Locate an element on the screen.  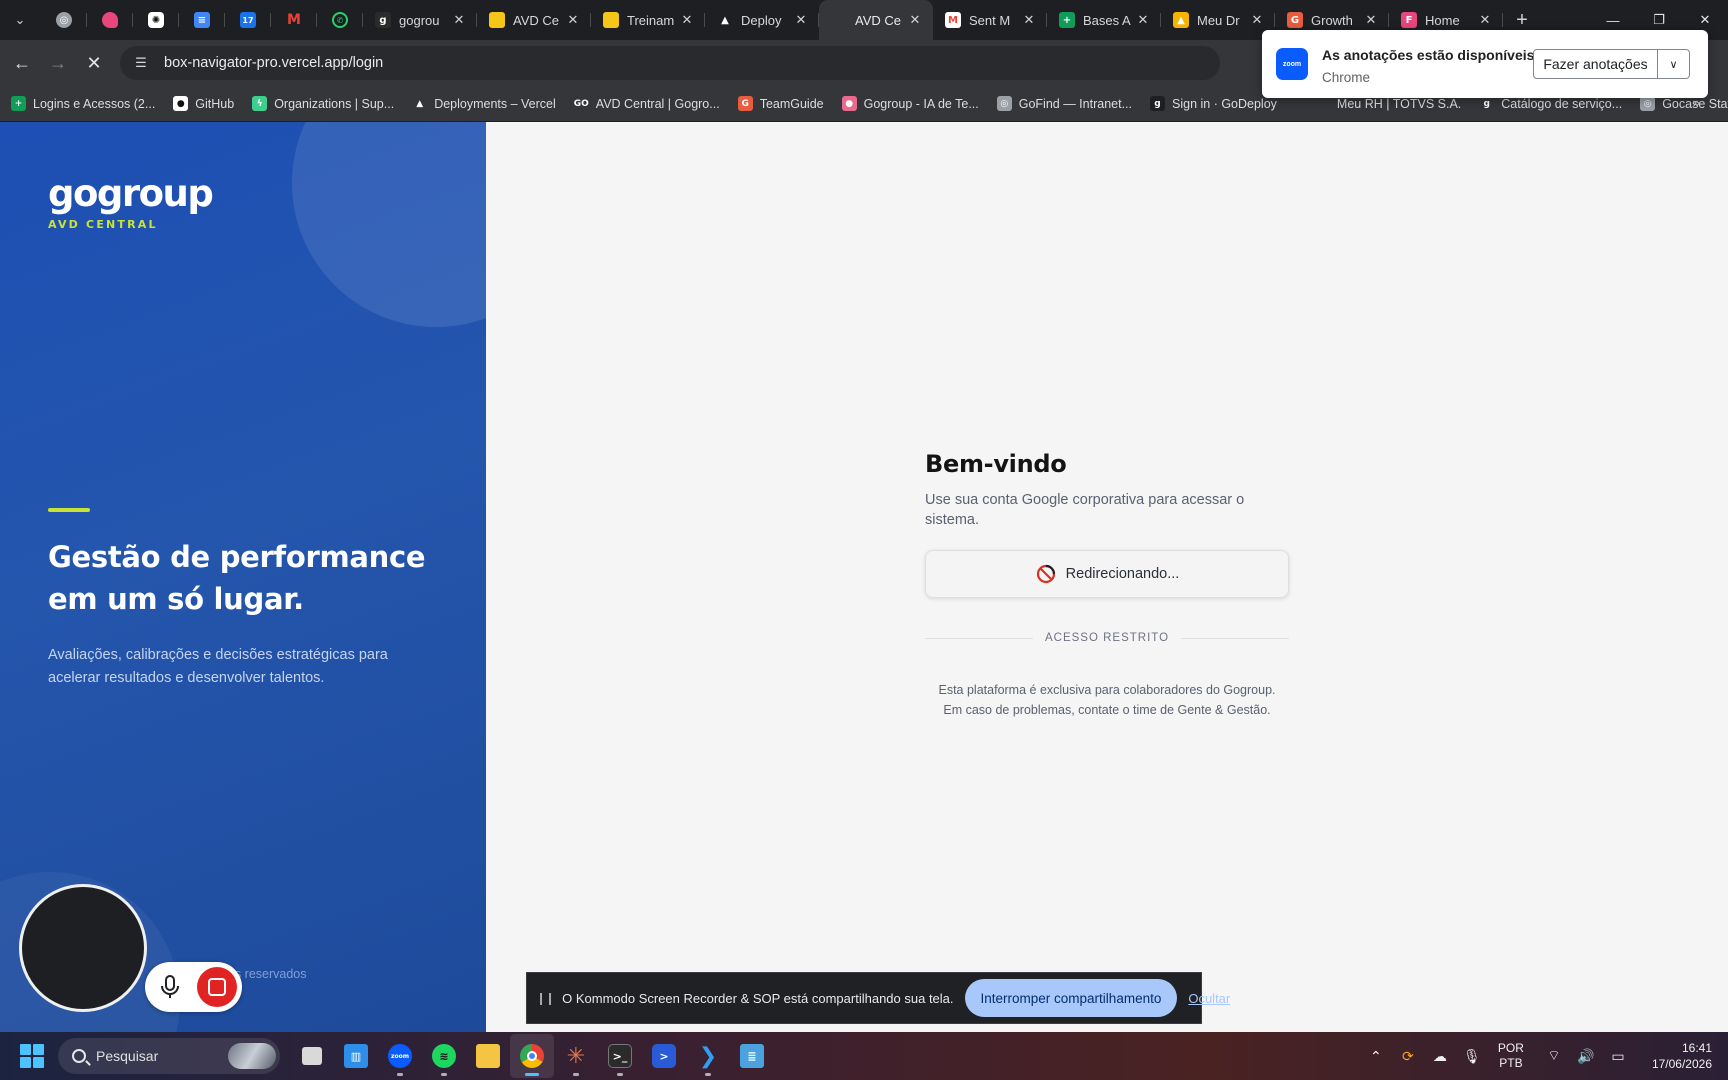
browser-tab: Treinam ✕ is located at coordinates (648, 20).